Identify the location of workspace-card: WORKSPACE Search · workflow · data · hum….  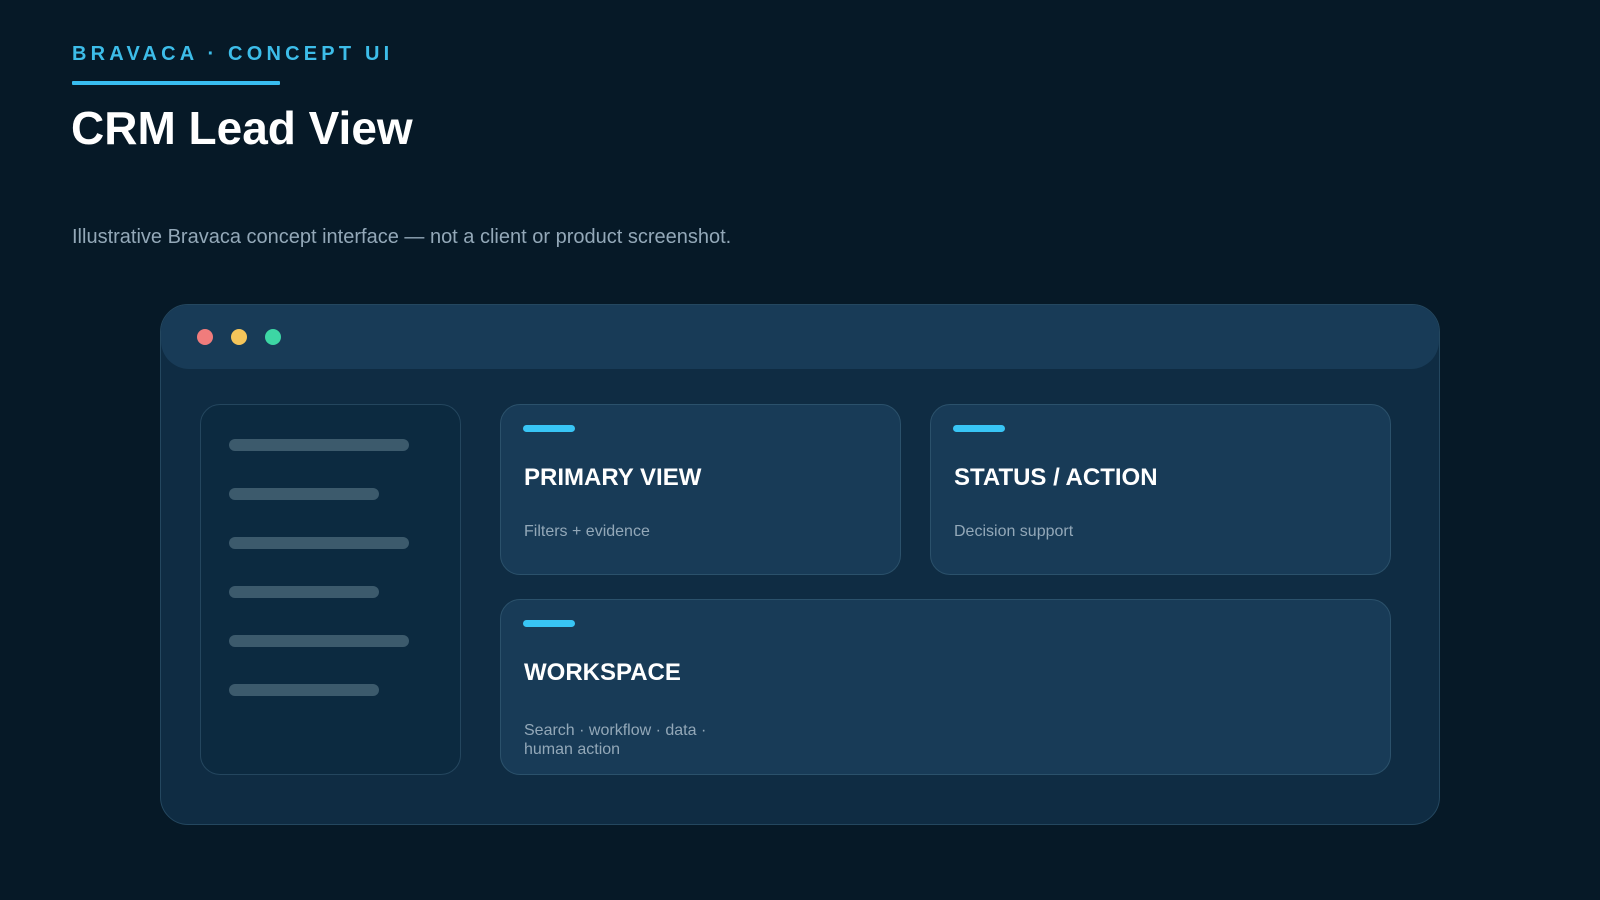
(945, 687).